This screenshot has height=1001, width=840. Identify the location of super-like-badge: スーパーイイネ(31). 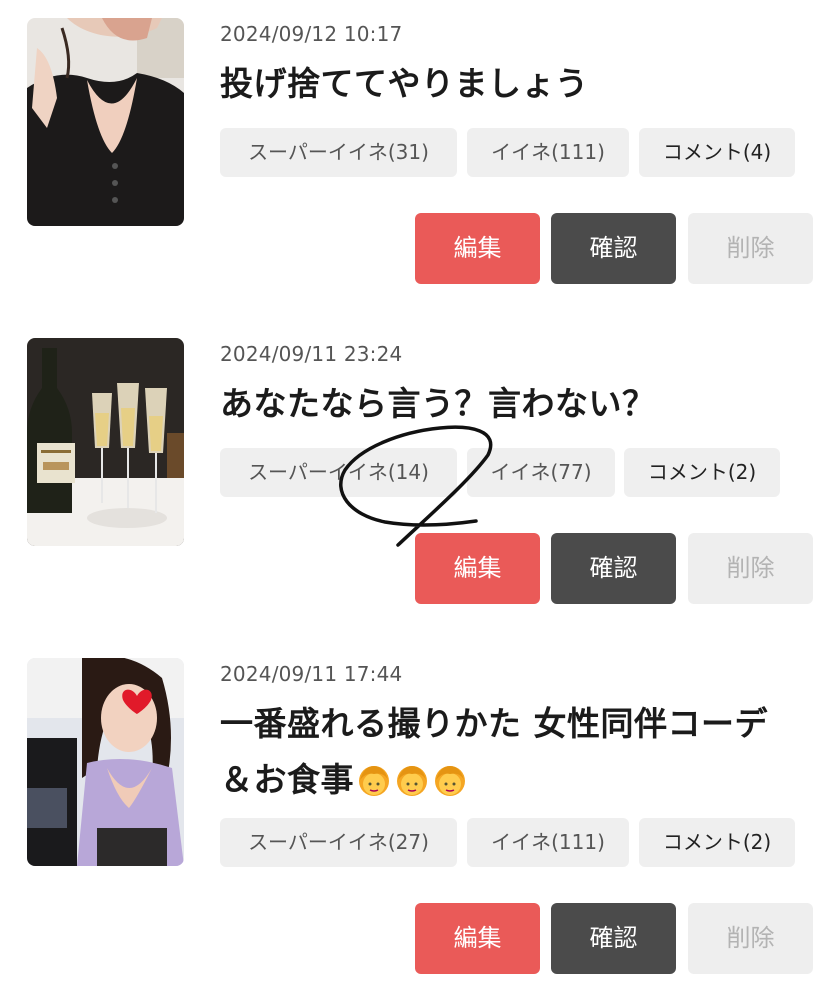
(338, 152).